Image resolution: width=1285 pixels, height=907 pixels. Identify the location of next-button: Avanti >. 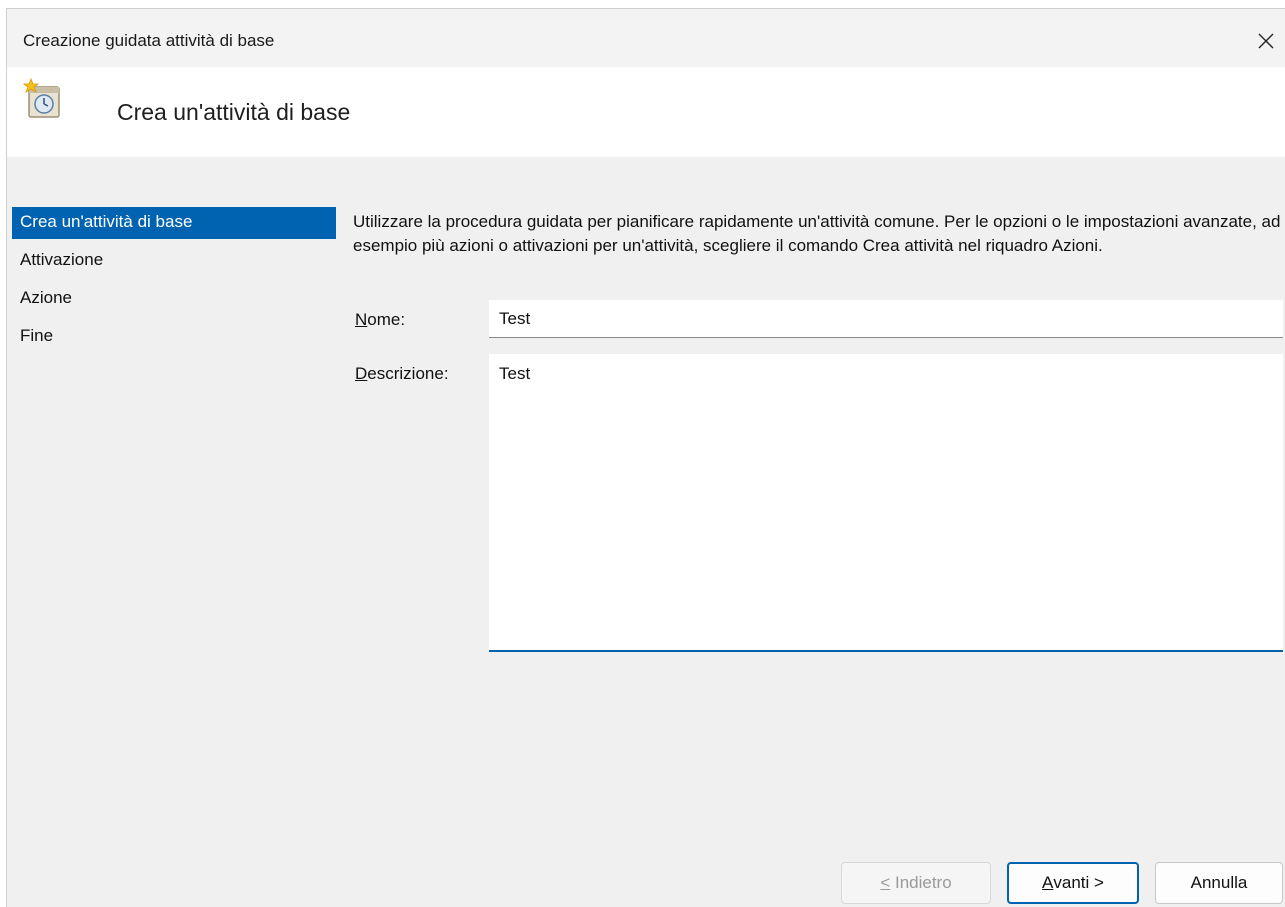
(1073, 883).